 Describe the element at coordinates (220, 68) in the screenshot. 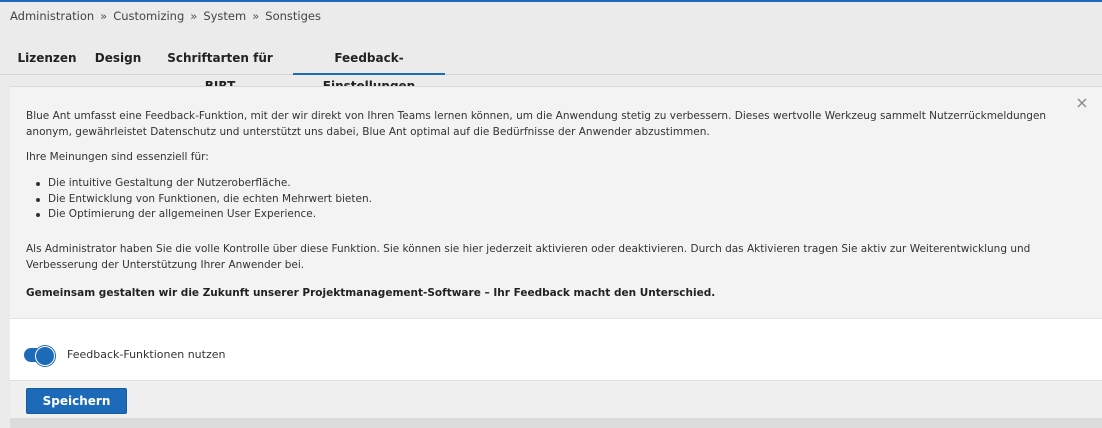

I see `tab-schriftarten-fuer-birt: Schriftarten für BIRT` at that location.